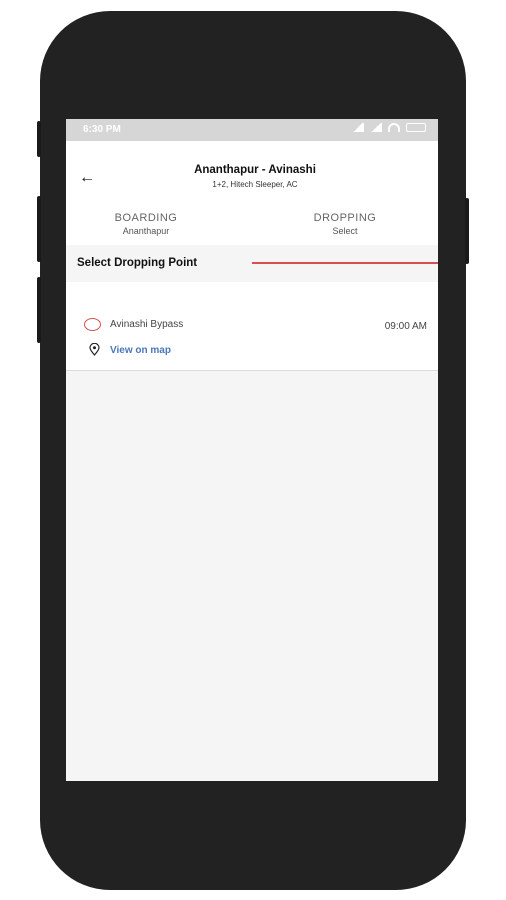 The image size is (506, 900). Describe the element at coordinates (405, 326) in the screenshot. I see `dropping-point-time: 09:00 AM` at that location.